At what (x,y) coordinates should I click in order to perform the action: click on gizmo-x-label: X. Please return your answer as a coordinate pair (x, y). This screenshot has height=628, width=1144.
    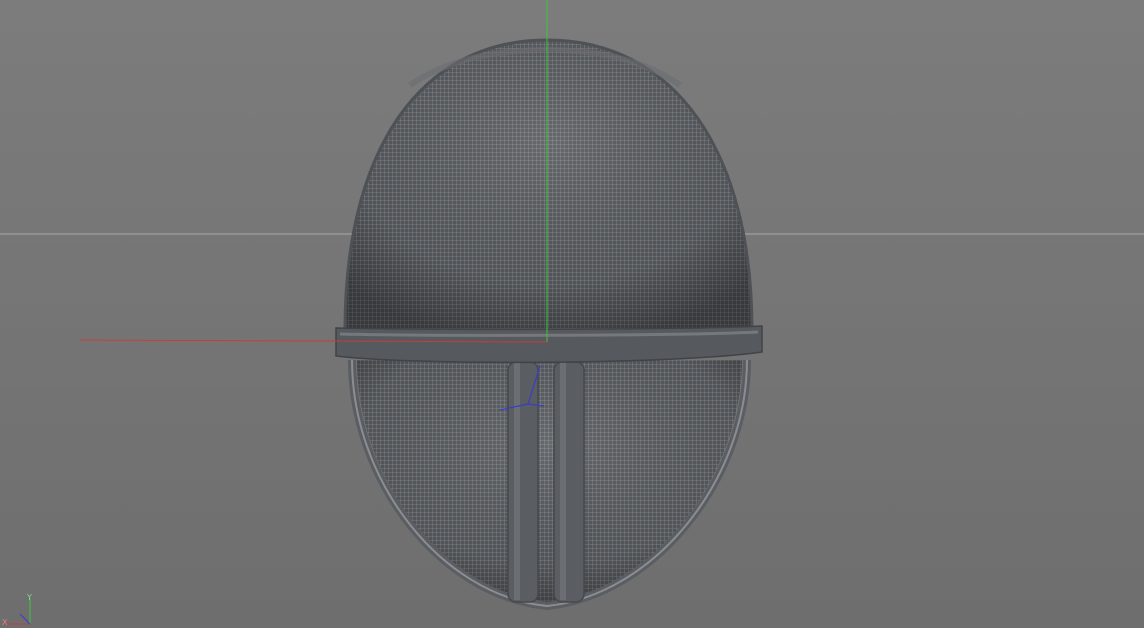
    Looking at the image, I should click on (5, 622).